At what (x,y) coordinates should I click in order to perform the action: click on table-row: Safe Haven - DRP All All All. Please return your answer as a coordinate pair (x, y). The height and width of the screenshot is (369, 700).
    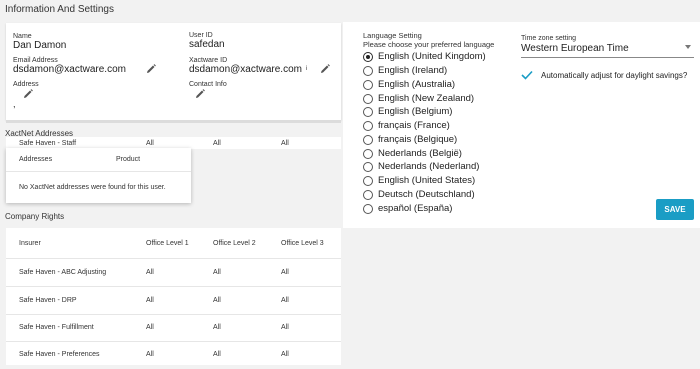
    Looking at the image, I should click on (173, 301).